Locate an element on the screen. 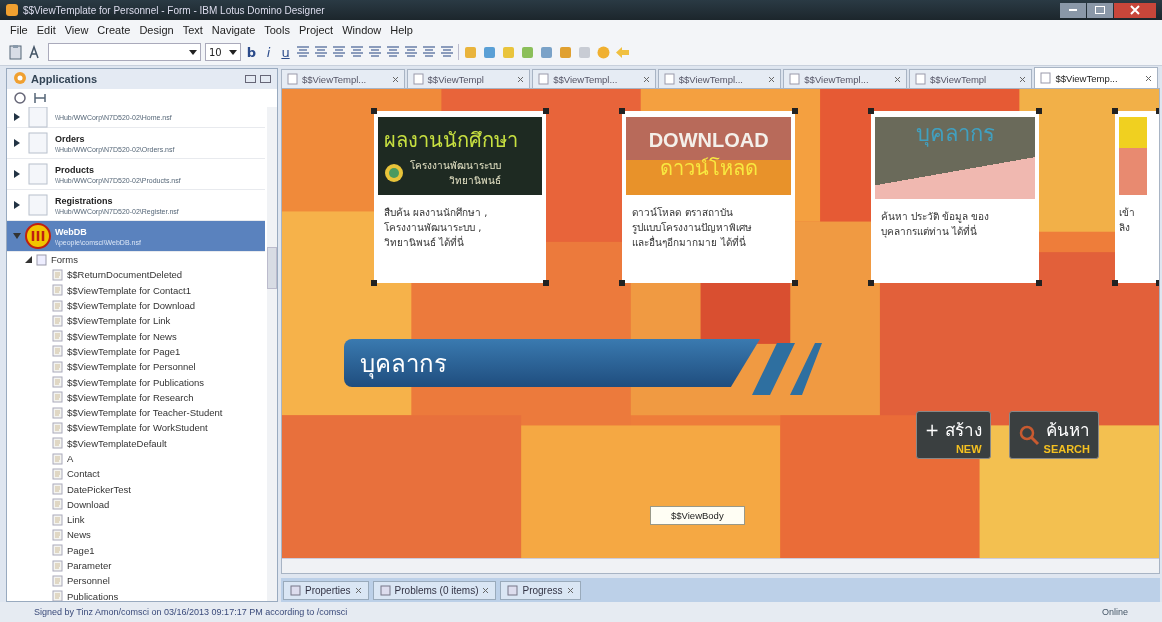  menu-item: Create is located at coordinates (114, 29).